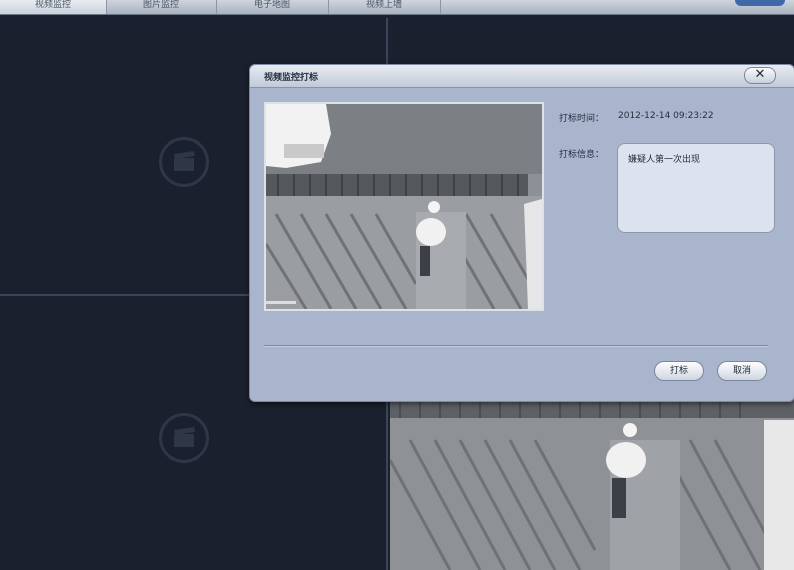 This screenshot has height=570, width=794. What do you see at coordinates (516, 346) in the screenshot?
I see `dialog-divider` at bounding box center [516, 346].